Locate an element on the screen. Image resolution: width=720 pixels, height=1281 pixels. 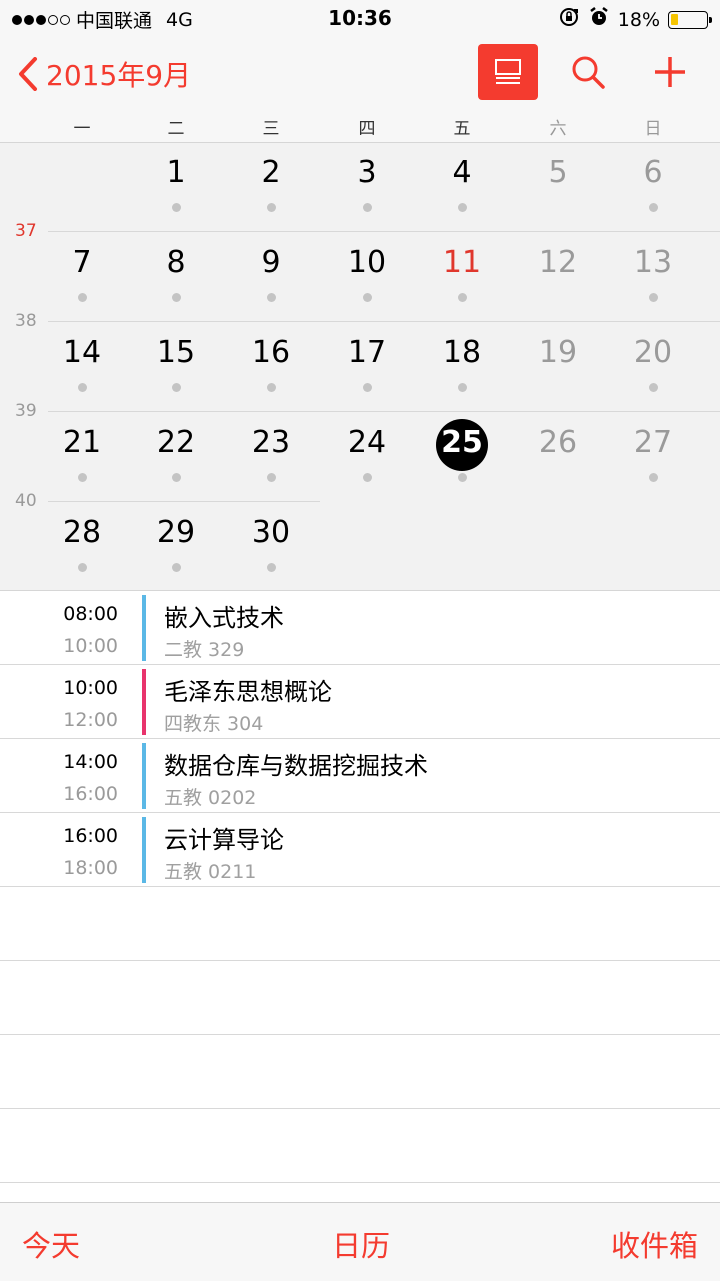
calendar-day: 12 is located at coordinates (558, 262).